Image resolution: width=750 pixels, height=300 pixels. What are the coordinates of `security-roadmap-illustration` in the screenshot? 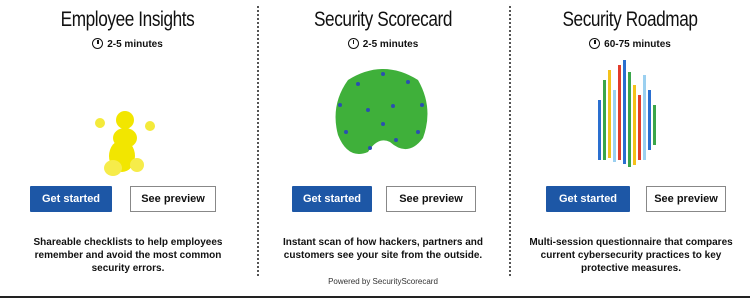 It's located at (630, 120).